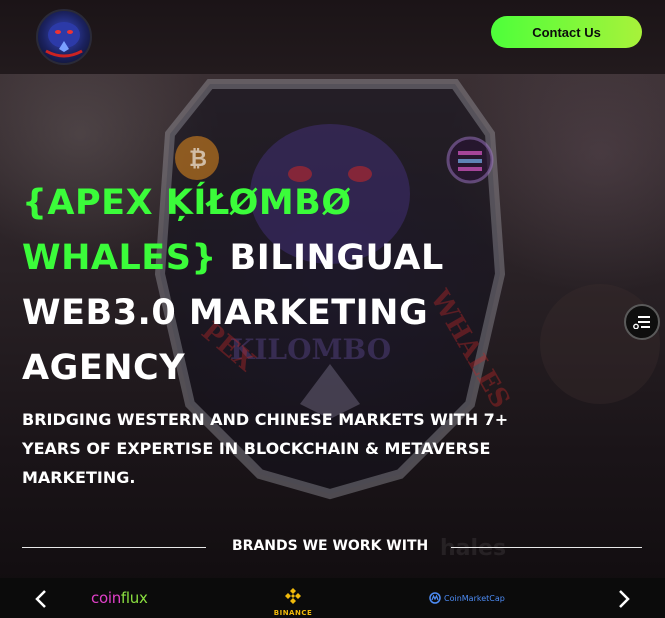  I want to click on background-watermark-text: hales, so click(473, 548).